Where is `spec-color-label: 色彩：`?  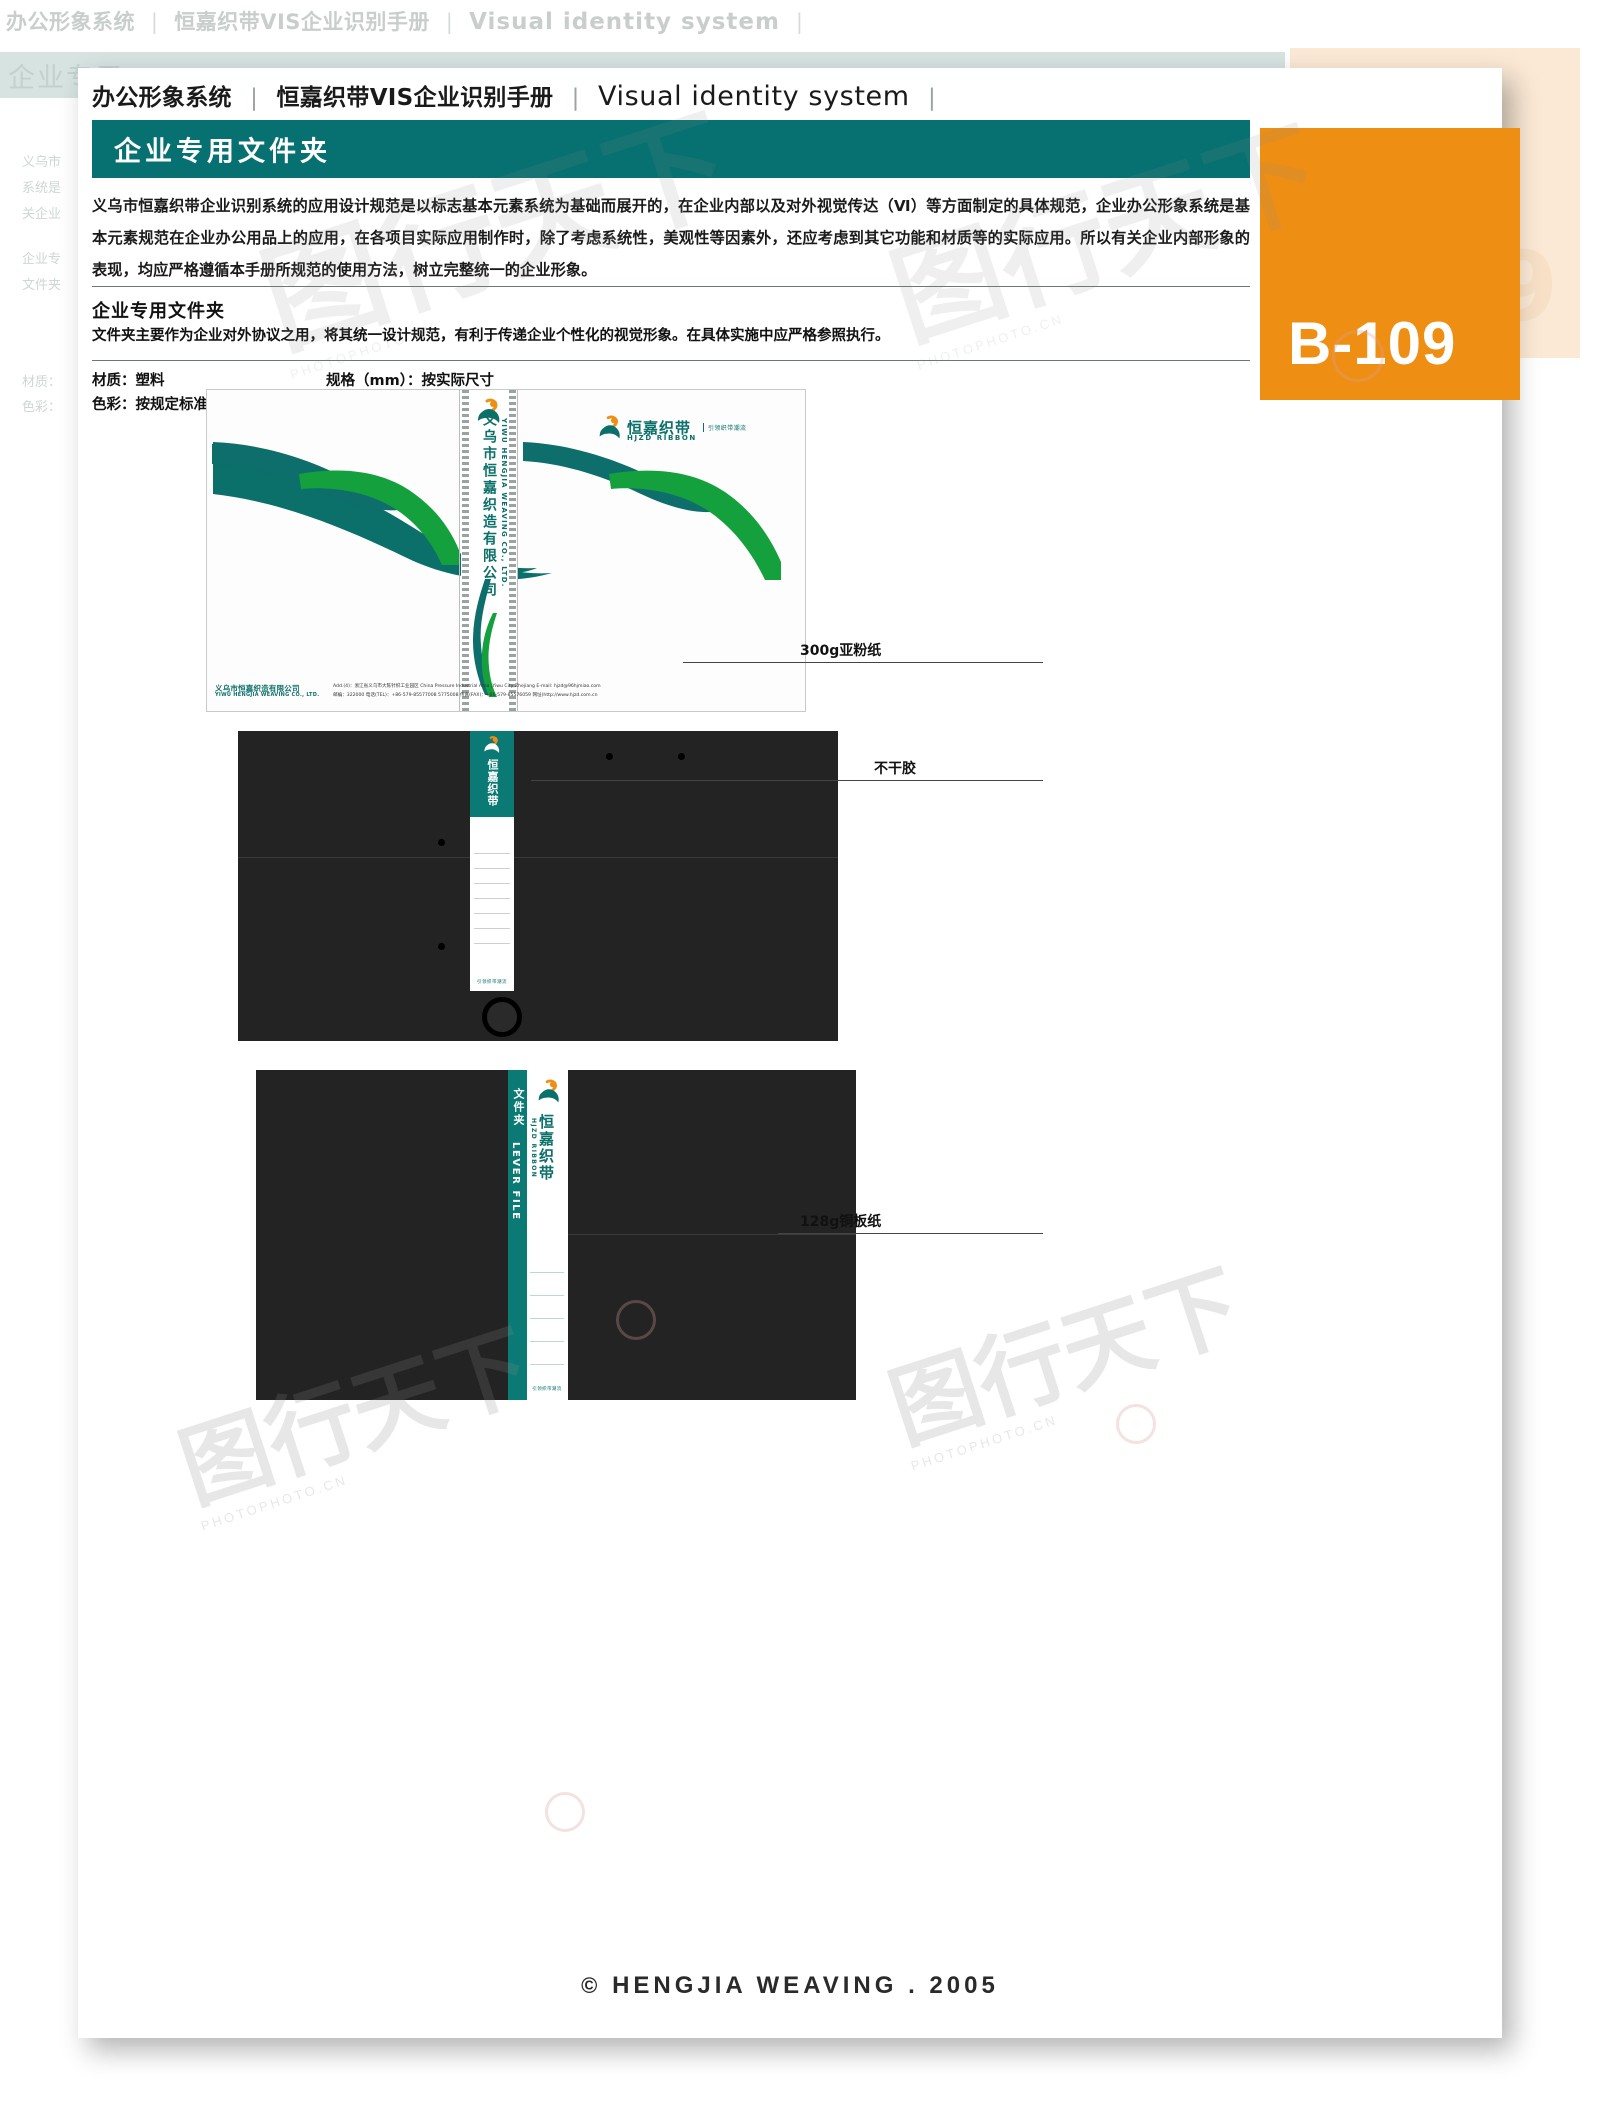
spec-color-label: 色彩： is located at coordinates (114, 405).